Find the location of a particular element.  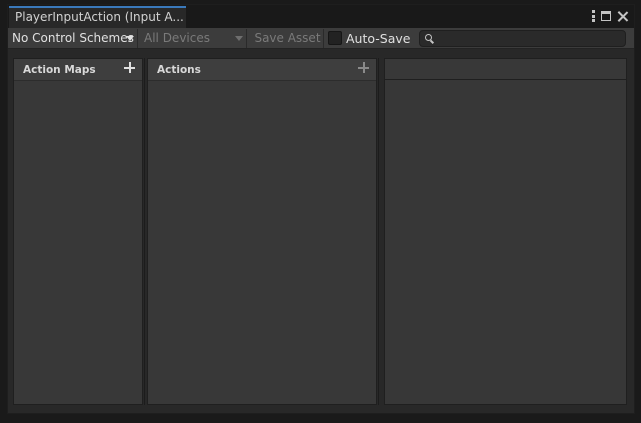

close-icon is located at coordinates (622, 16).